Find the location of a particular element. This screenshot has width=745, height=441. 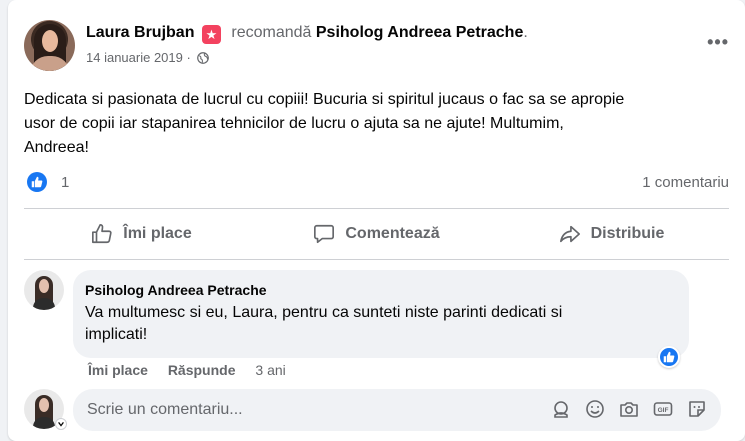

share-button-label: Distribuie is located at coordinates (627, 233).